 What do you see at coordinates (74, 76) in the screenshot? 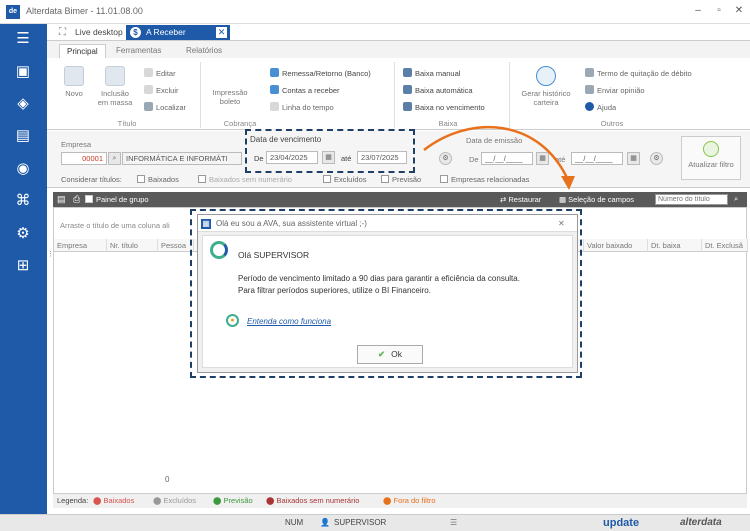
I see `new-document-icon` at bounding box center [74, 76].